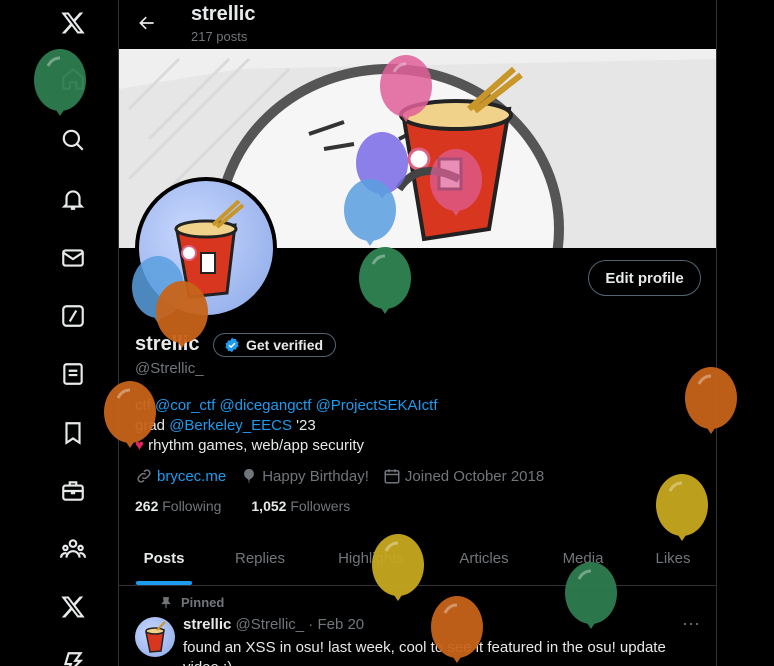  What do you see at coordinates (209, 249) in the screenshot?
I see `avatar-illustration` at bounding box center [209, 249].